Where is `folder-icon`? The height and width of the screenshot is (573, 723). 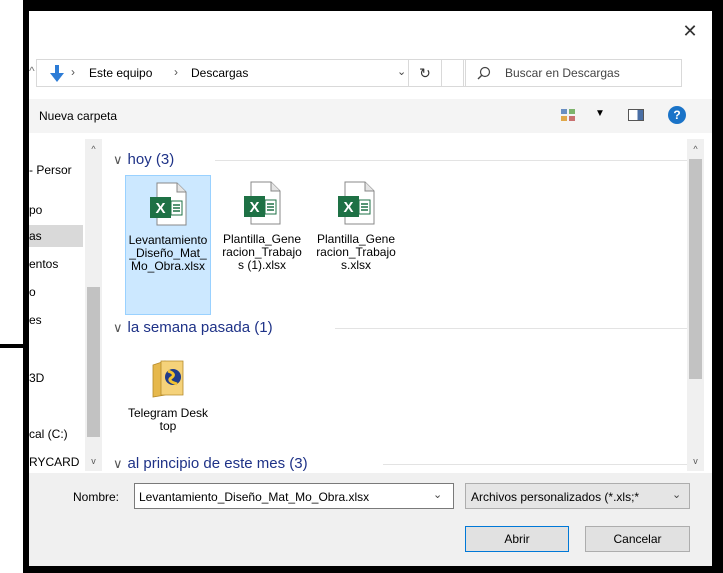
folder-icon is located at coordinates (168, 379).